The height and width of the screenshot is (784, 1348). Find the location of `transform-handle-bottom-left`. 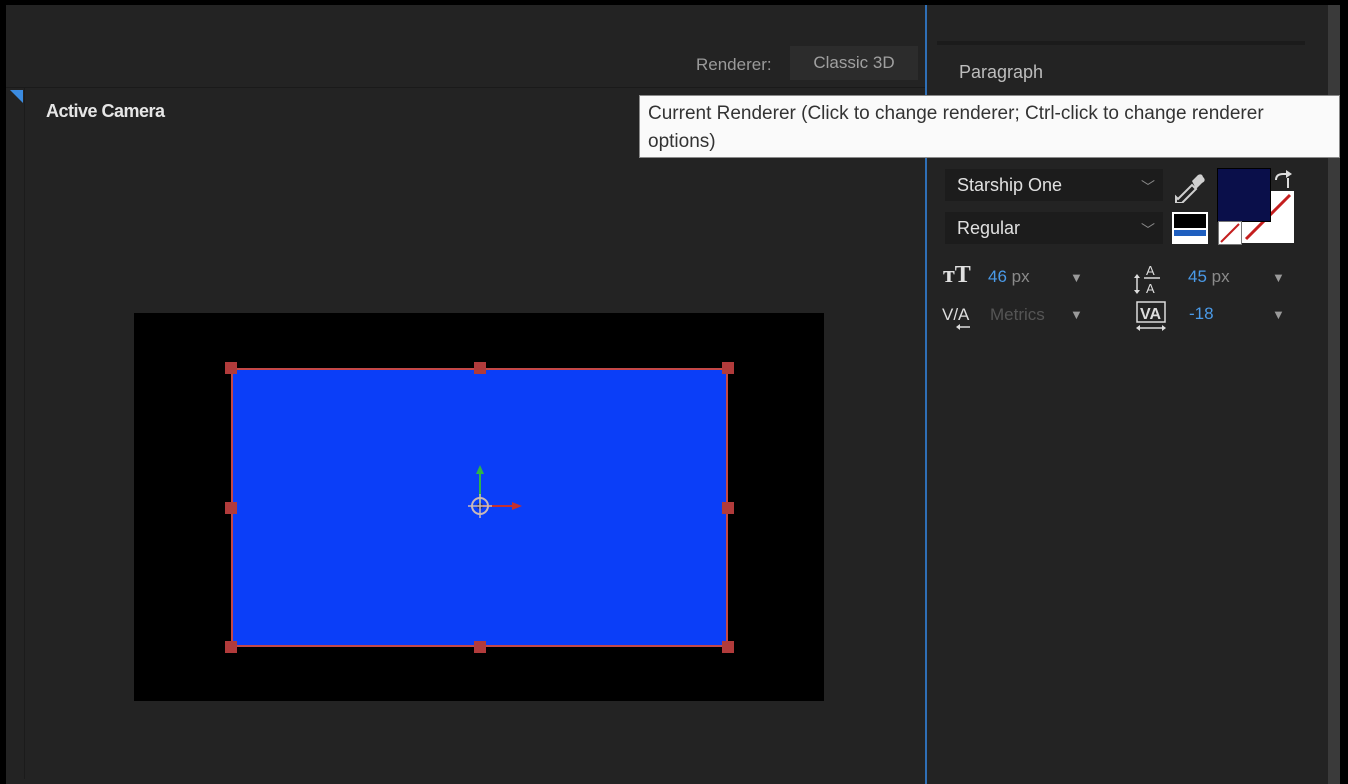

transform-handle-bottom-left is located at coordinates (231, 647).